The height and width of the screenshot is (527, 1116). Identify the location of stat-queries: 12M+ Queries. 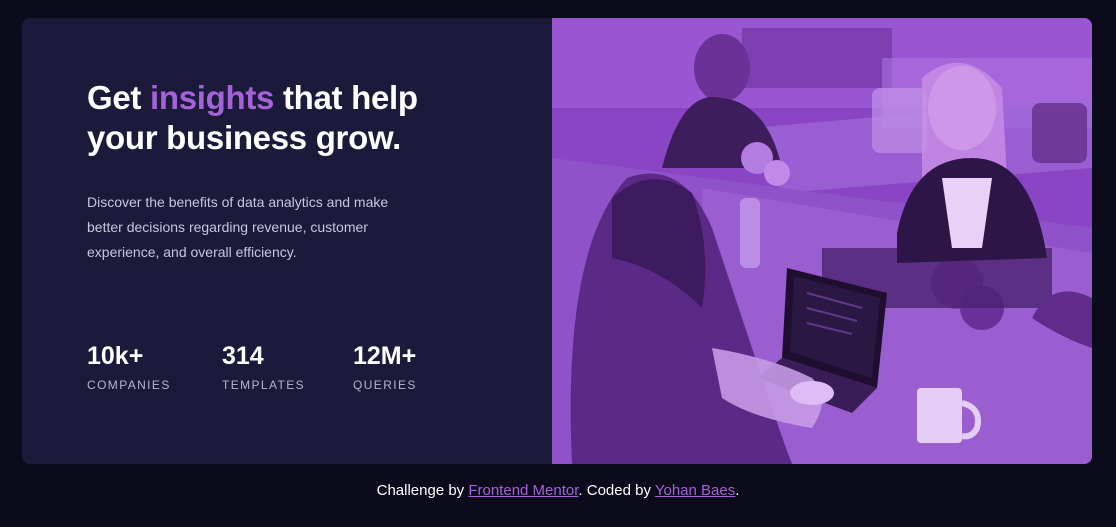
(403, 366).